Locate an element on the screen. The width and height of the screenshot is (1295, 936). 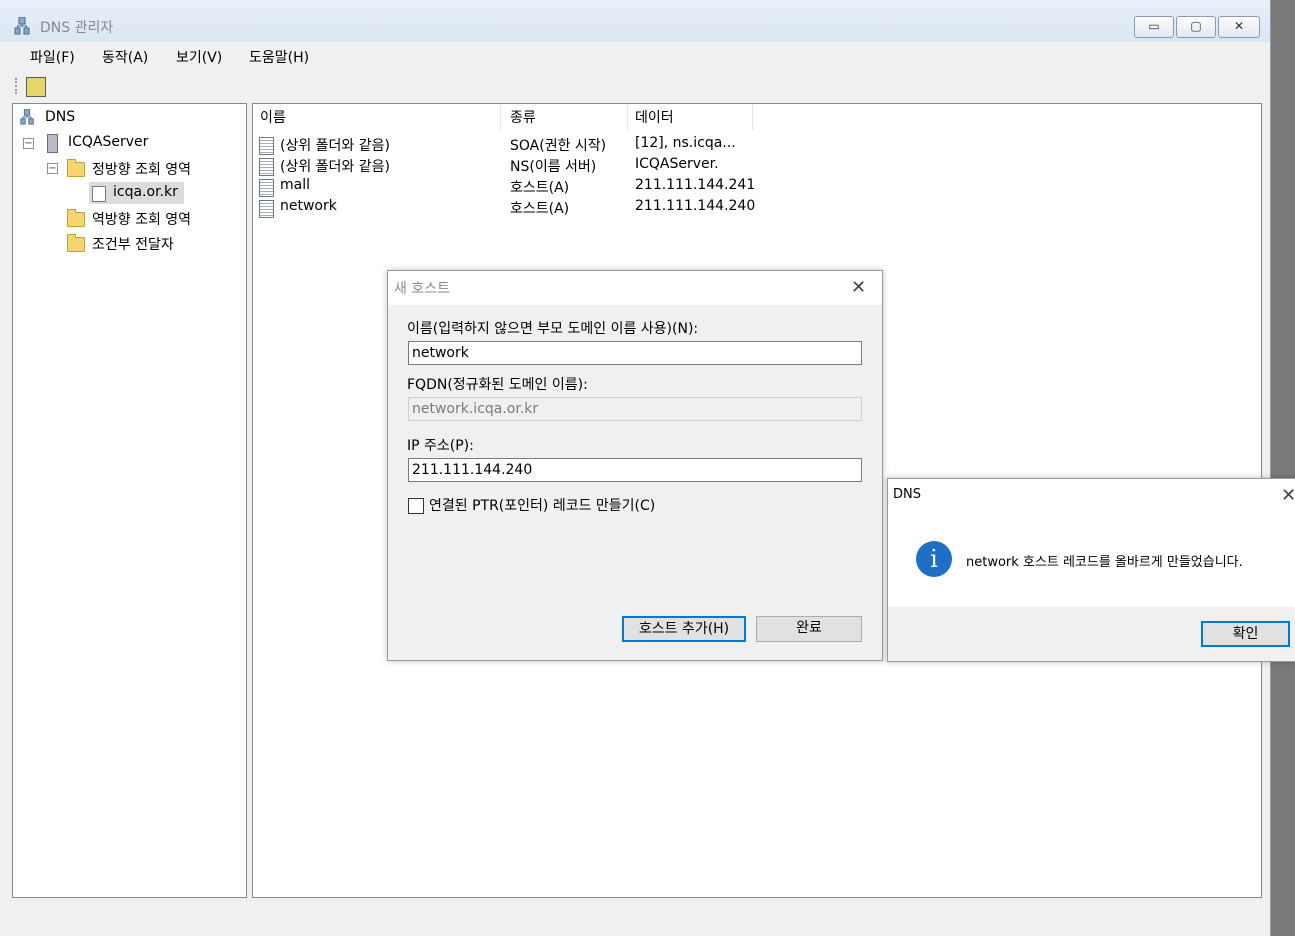
record-type: NS(이름 서버) is located at coordinates (553, 167).